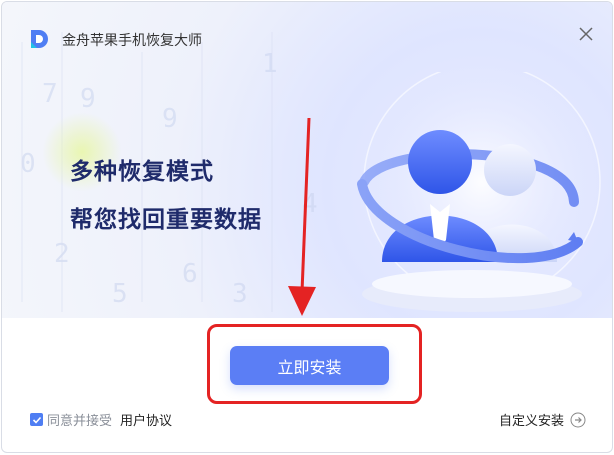 The image size is (614, 455). I want to click on svg-text: 6, so click(190, 274).